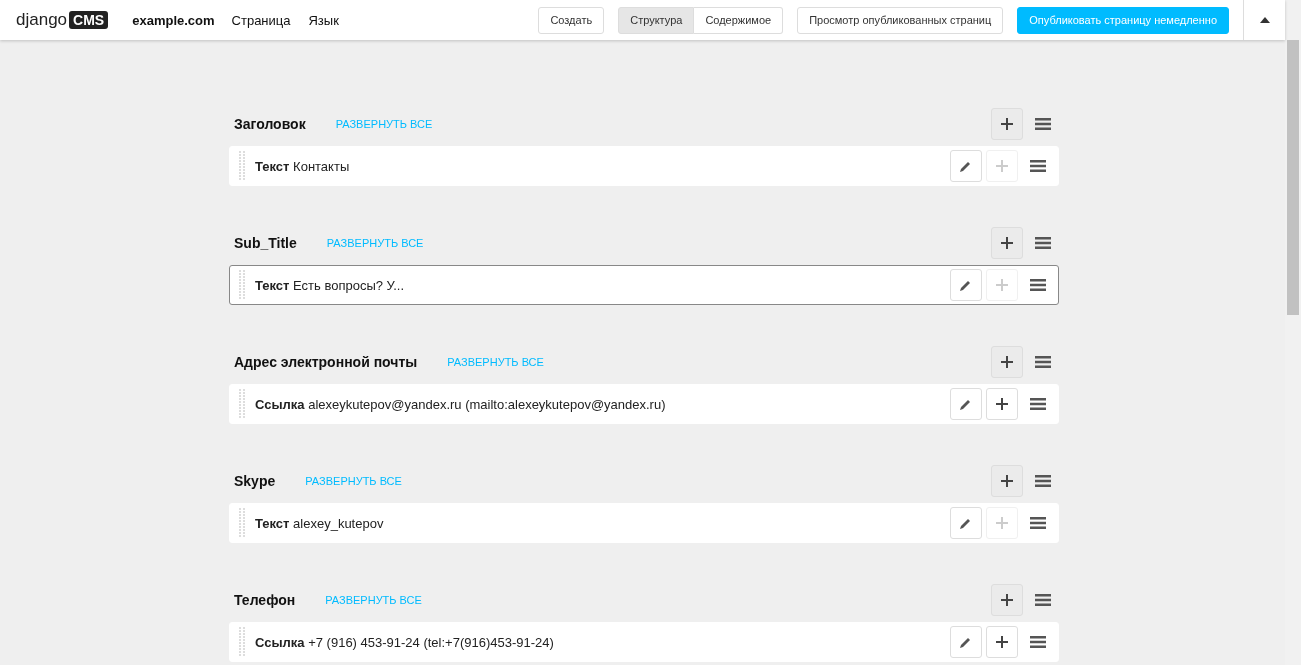 The image size is (1301, 665). I want to click on django-cms-logo: django CMS, so click(62, 20).